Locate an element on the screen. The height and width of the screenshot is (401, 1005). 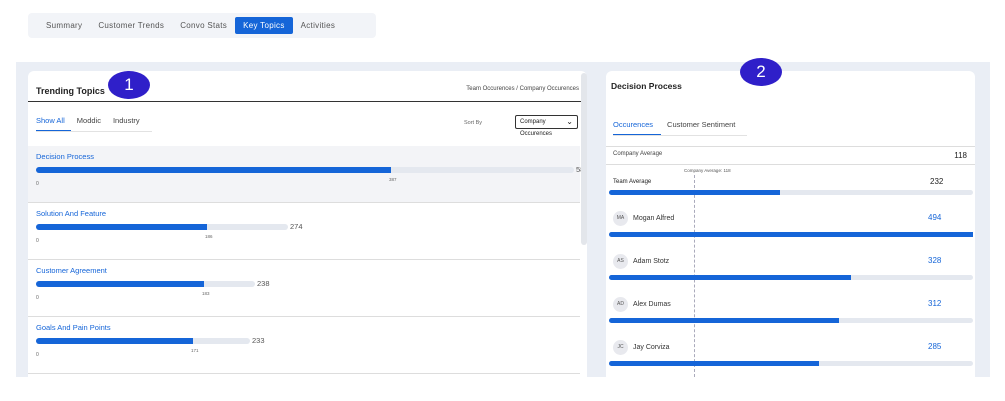
rep-row: AD Alex Dumas 312 is located at coordinates (790, 318).